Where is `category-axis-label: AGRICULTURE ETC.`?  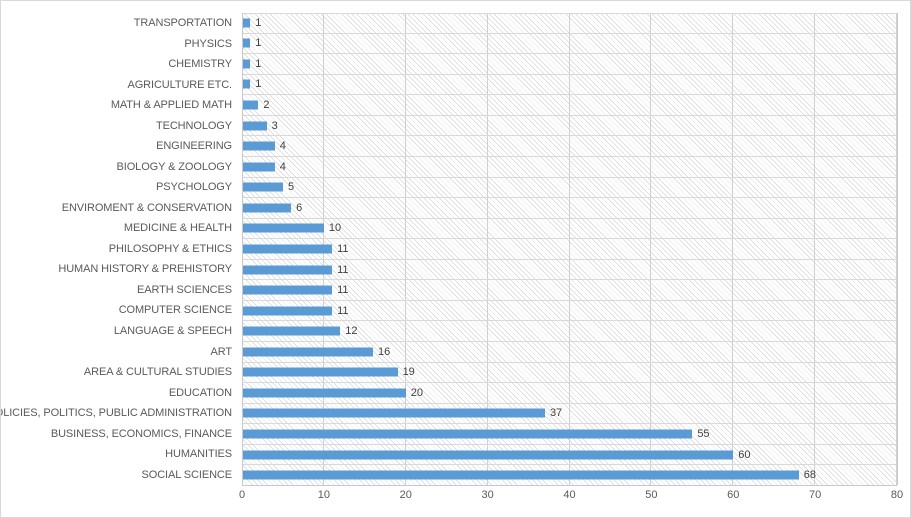 category-axis-label: AGRICULTURE ETC. is located at coordinates (179, 84).